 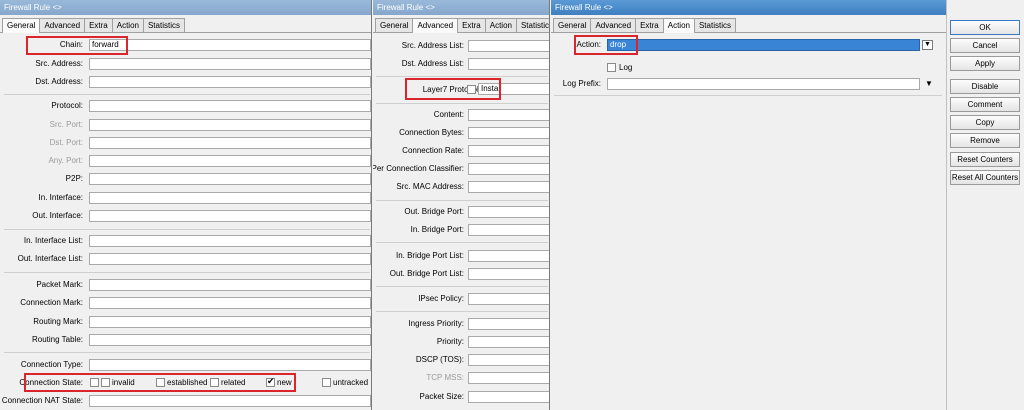 I want to click on in-bridge-port-list-input, so click(x=508, y=256).